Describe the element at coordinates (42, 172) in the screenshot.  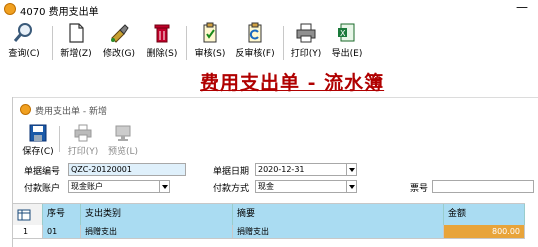
I see `doc-no-label: 单据编号` at that location.